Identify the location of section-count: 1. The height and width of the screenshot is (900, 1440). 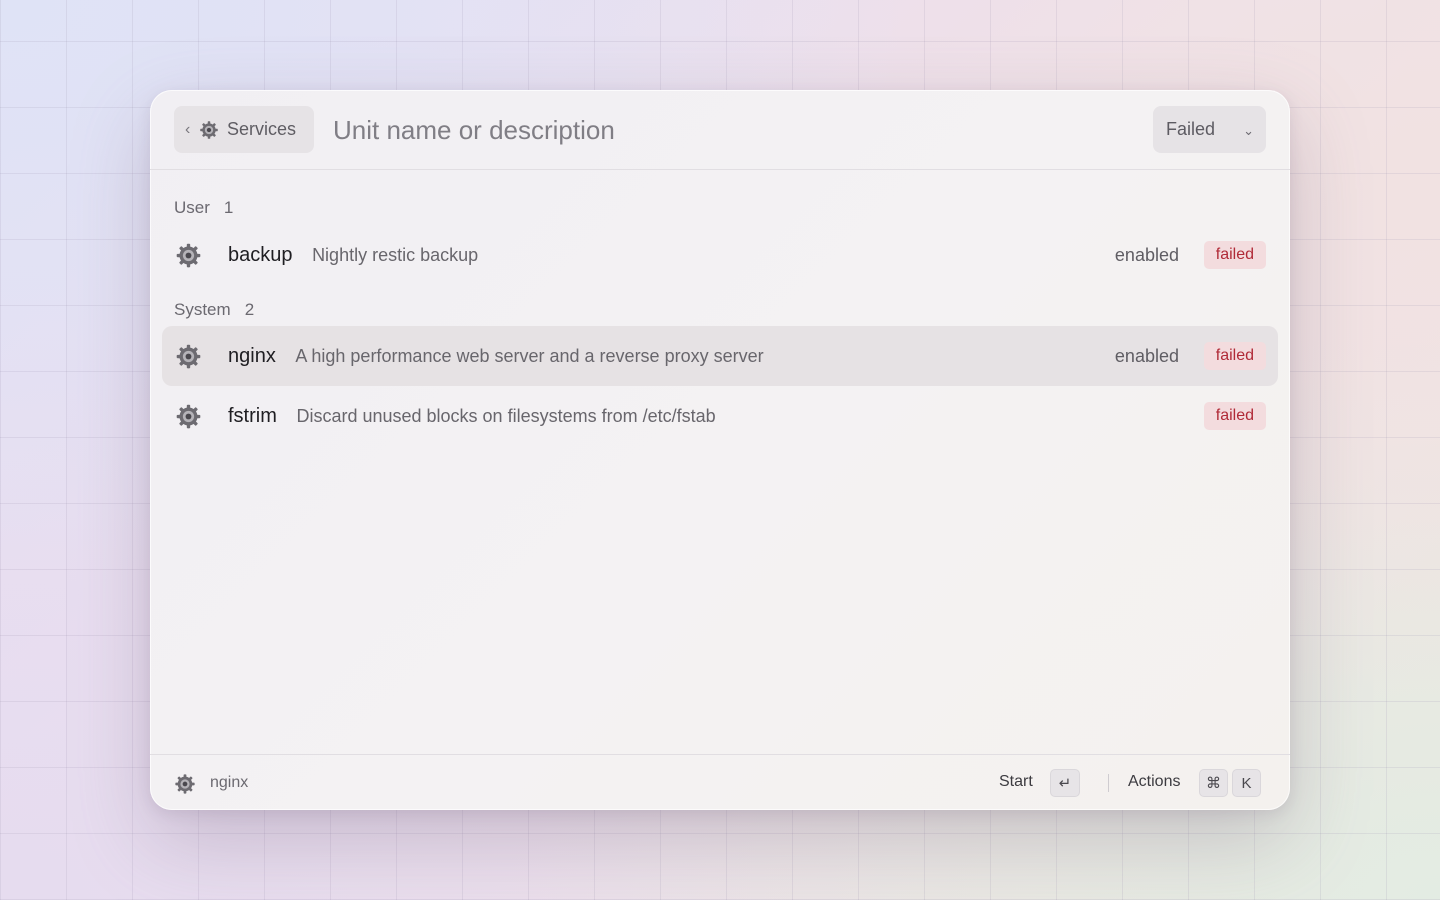
(228, 207).